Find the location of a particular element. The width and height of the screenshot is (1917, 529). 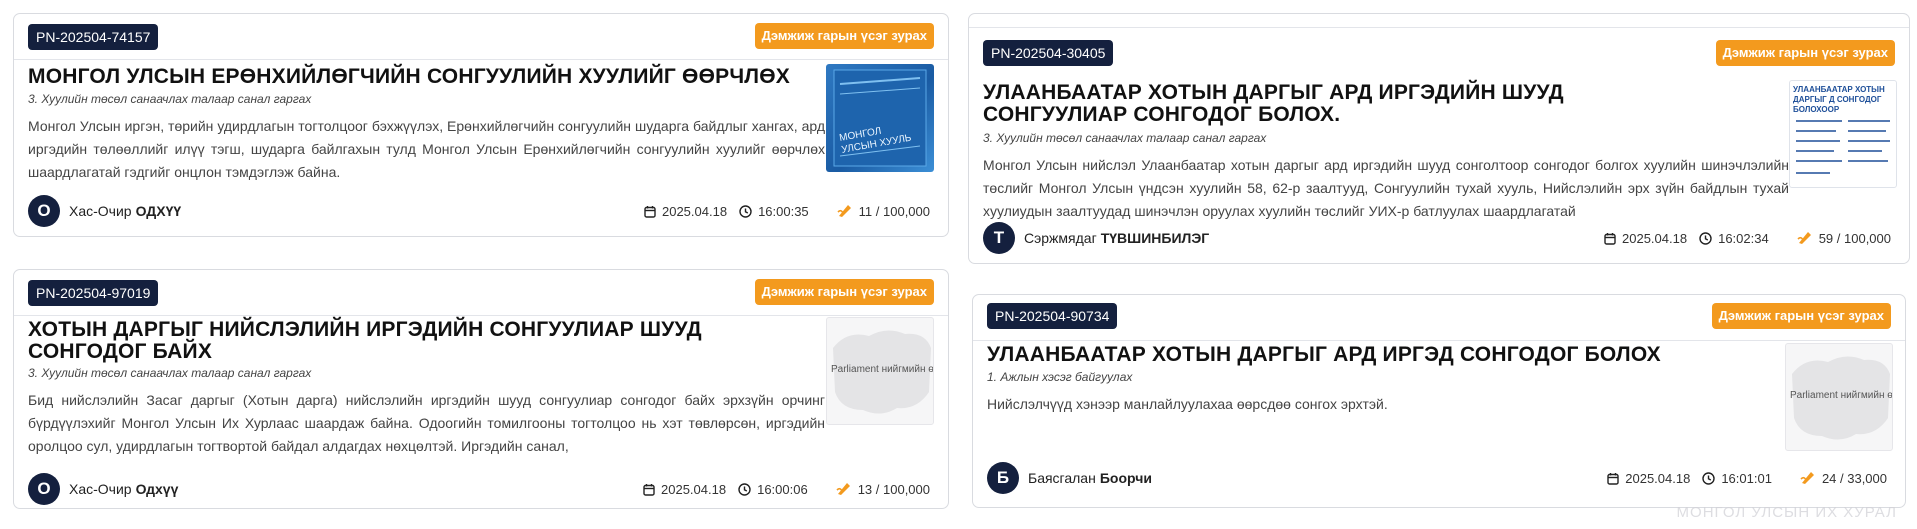

time: 16:02:34 is located at coordinates (1734, 238).